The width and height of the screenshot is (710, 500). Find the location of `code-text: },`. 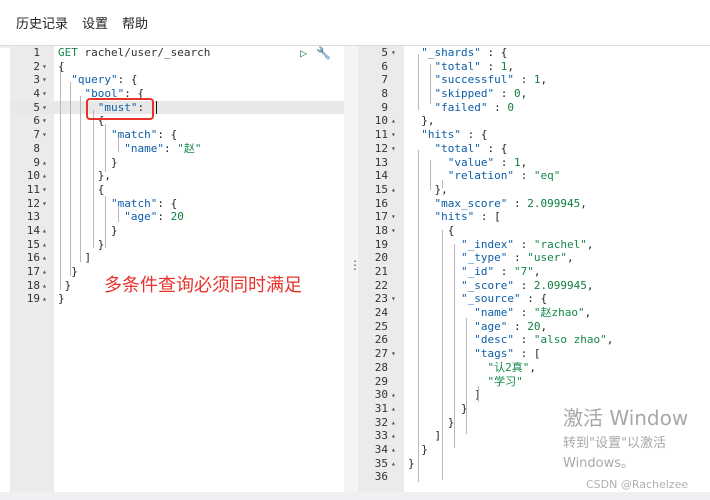

code-text: }, is located at coordinates (421, 121).